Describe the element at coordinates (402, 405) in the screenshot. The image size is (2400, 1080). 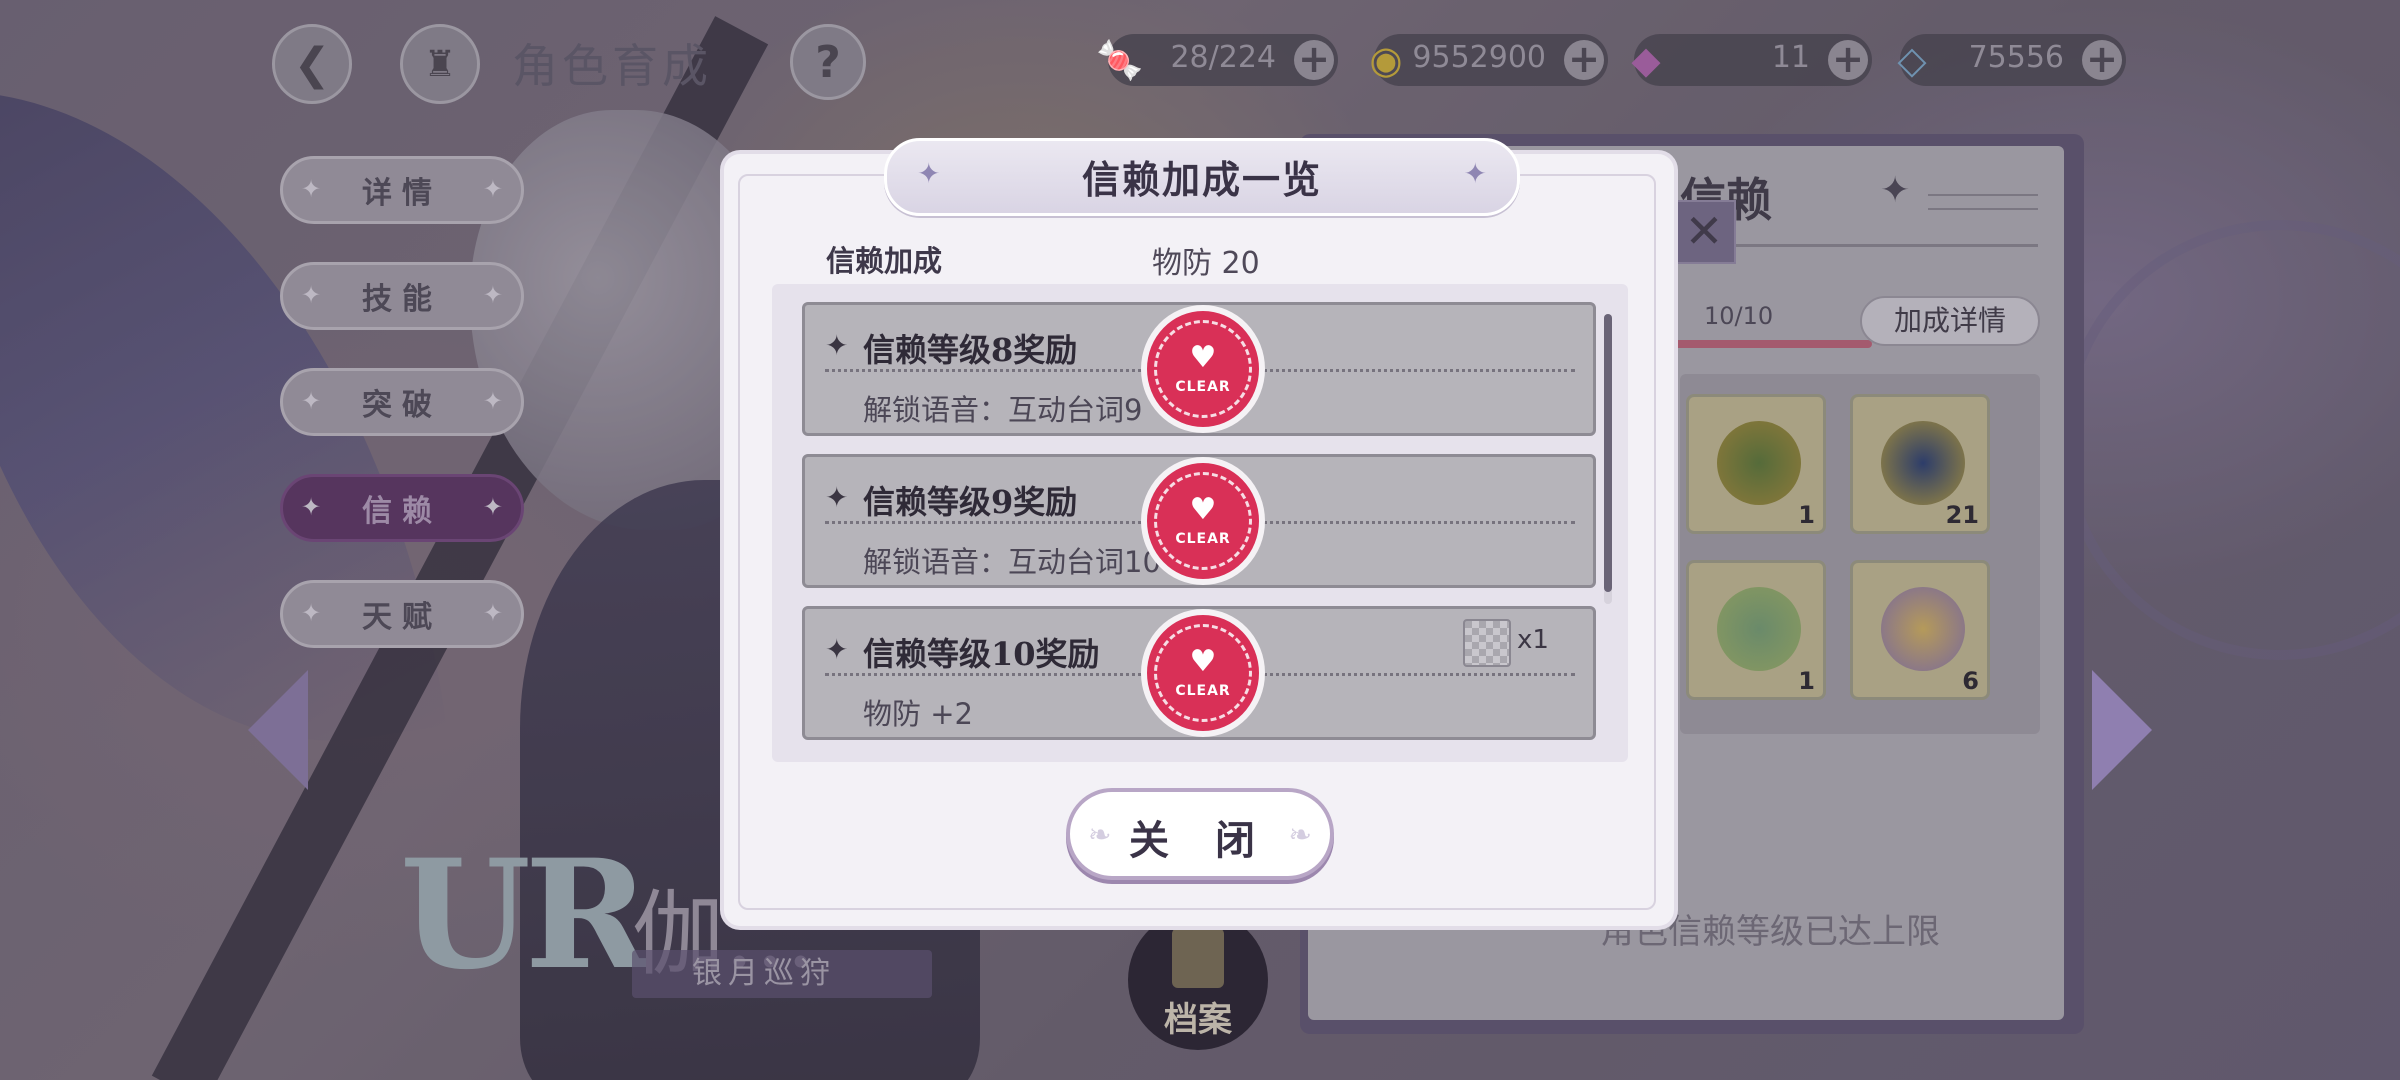
I see `menu-item-label: 突破` at that location.